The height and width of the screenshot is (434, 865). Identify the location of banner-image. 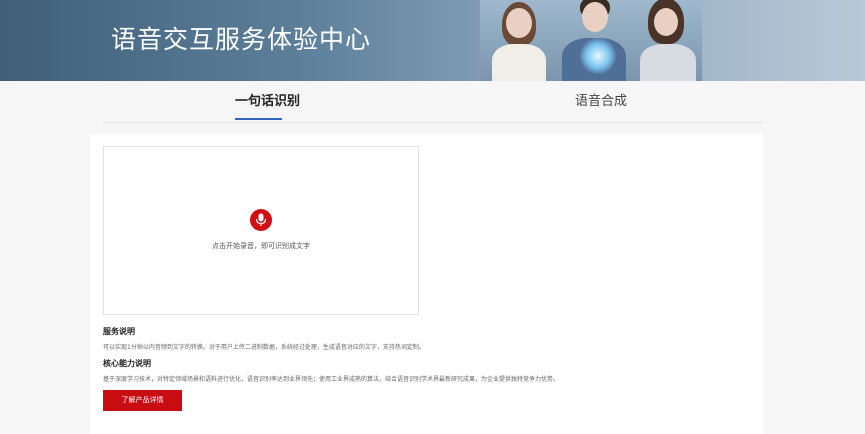
(591, 40).